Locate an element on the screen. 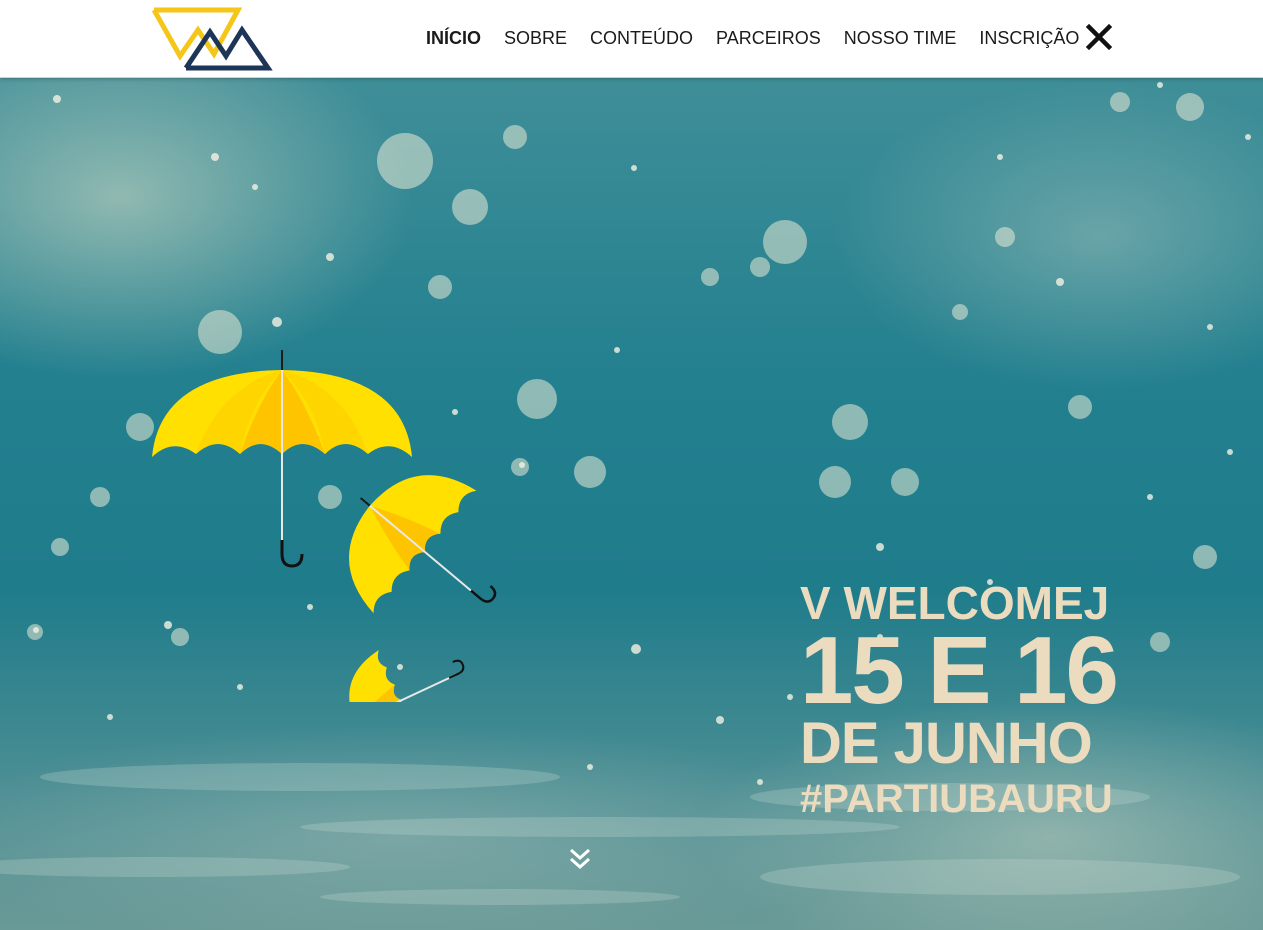  umbrella-small-icon is located at coordinates (407, 676).